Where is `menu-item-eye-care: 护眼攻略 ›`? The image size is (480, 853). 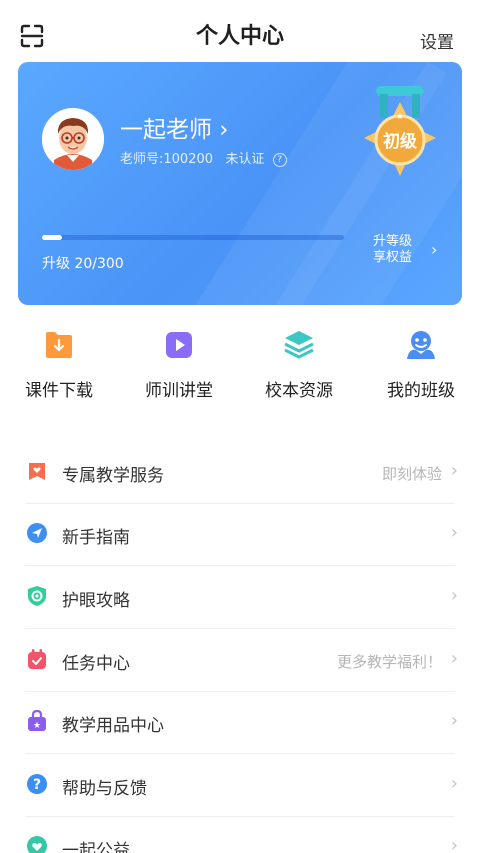
menu-item-eye-care: 护眼攻略 › is located at coordinates (240, 598).